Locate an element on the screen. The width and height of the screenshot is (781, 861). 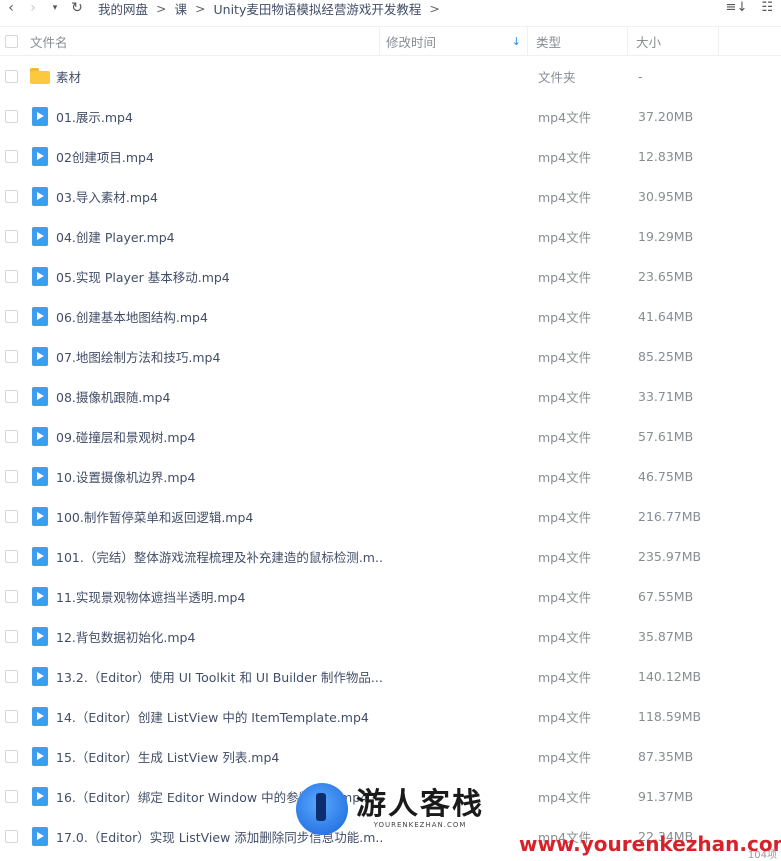
column-header-name: 文件名 is located at coordinates (201, 41).